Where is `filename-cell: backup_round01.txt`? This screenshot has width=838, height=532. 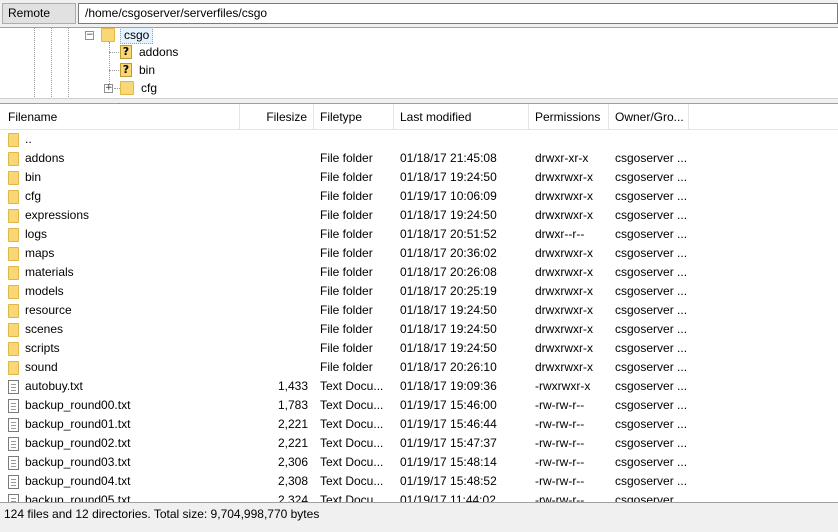
filename-cell: backup_round01.txt is located at coordinates (124, 424).